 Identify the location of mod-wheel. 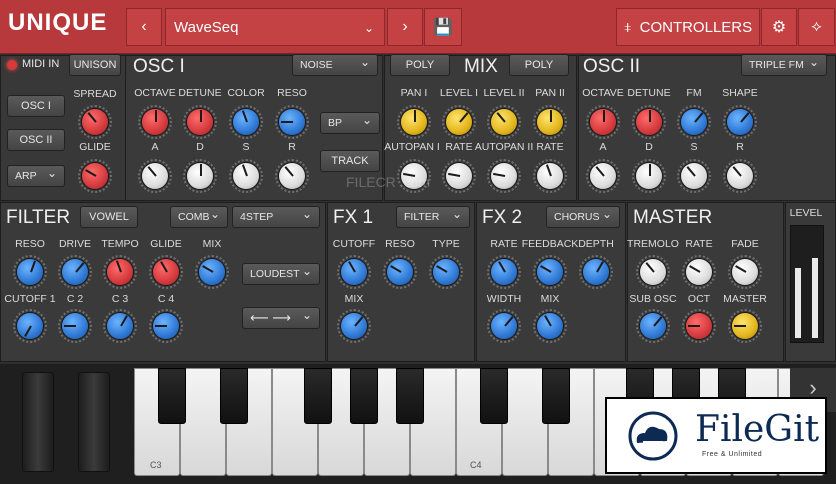
(94, 422).